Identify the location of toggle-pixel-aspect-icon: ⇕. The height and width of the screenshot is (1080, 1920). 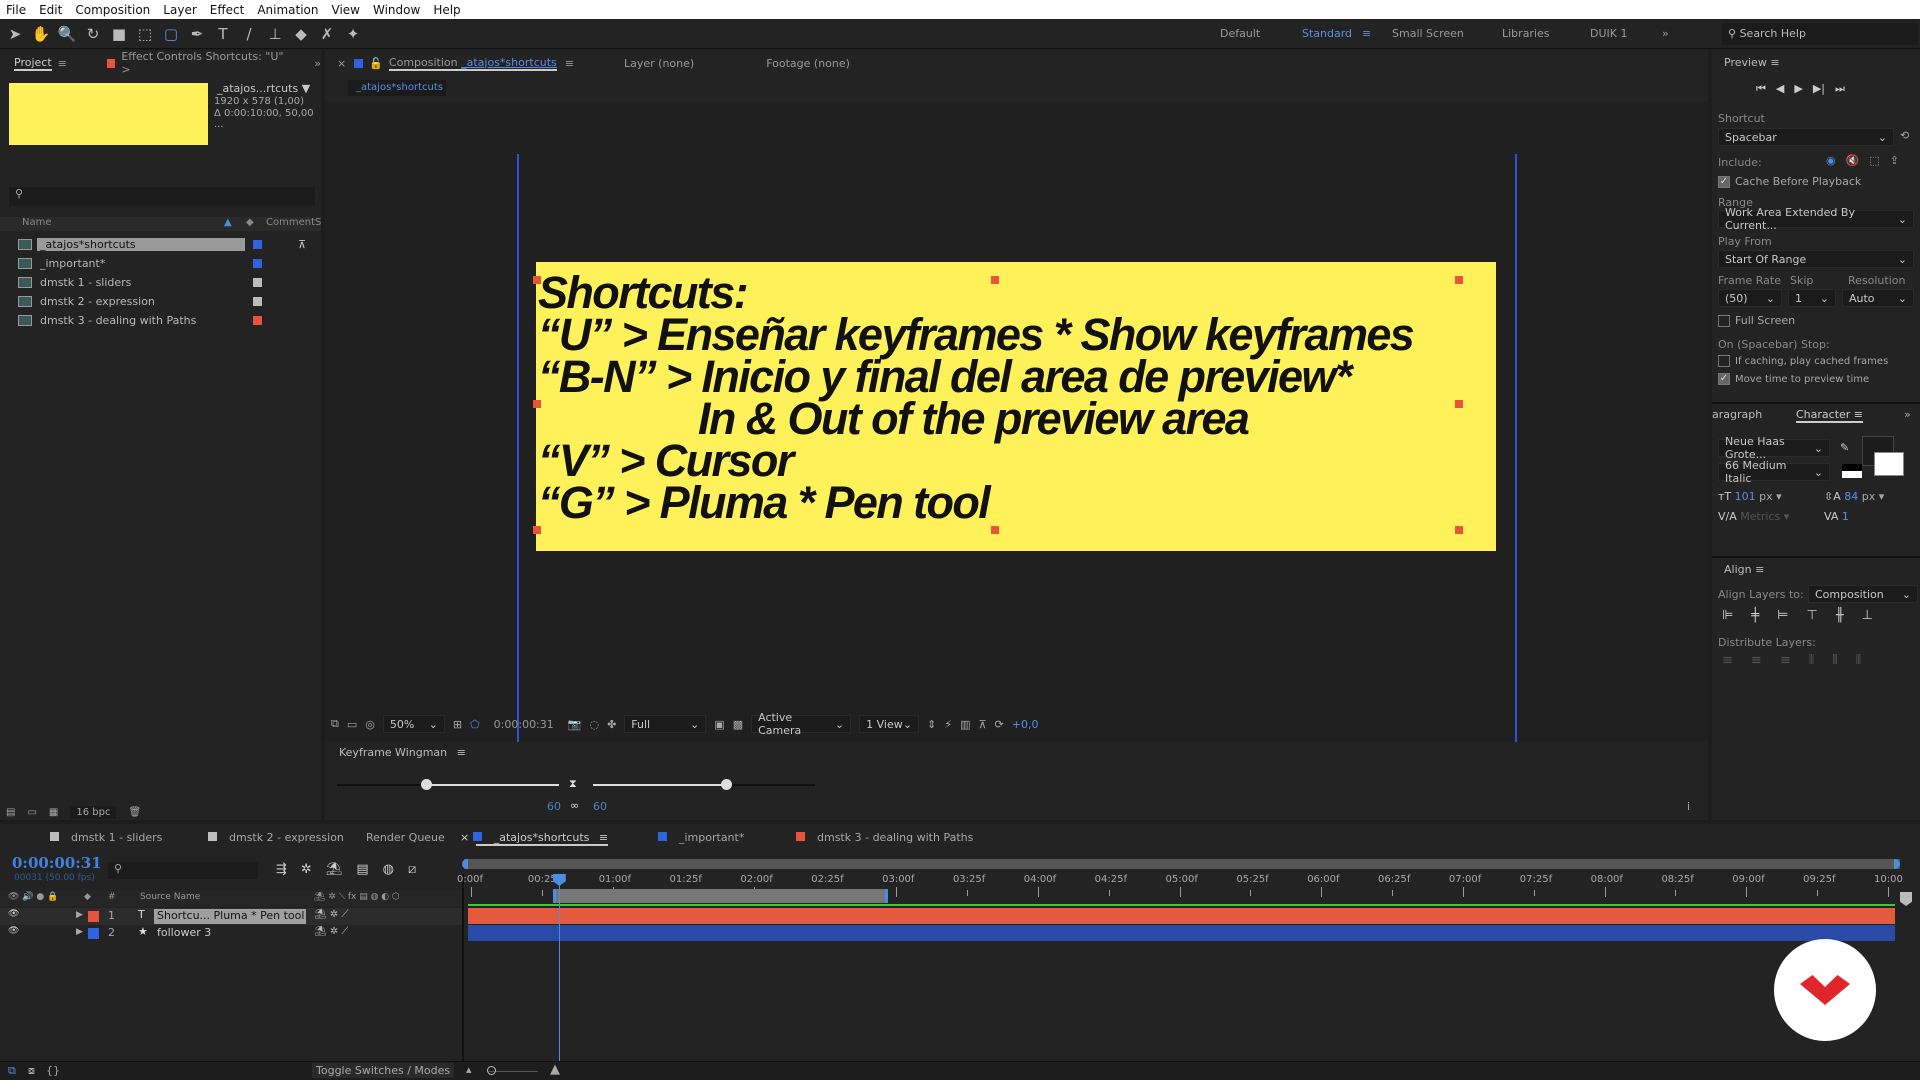
(931, 724).